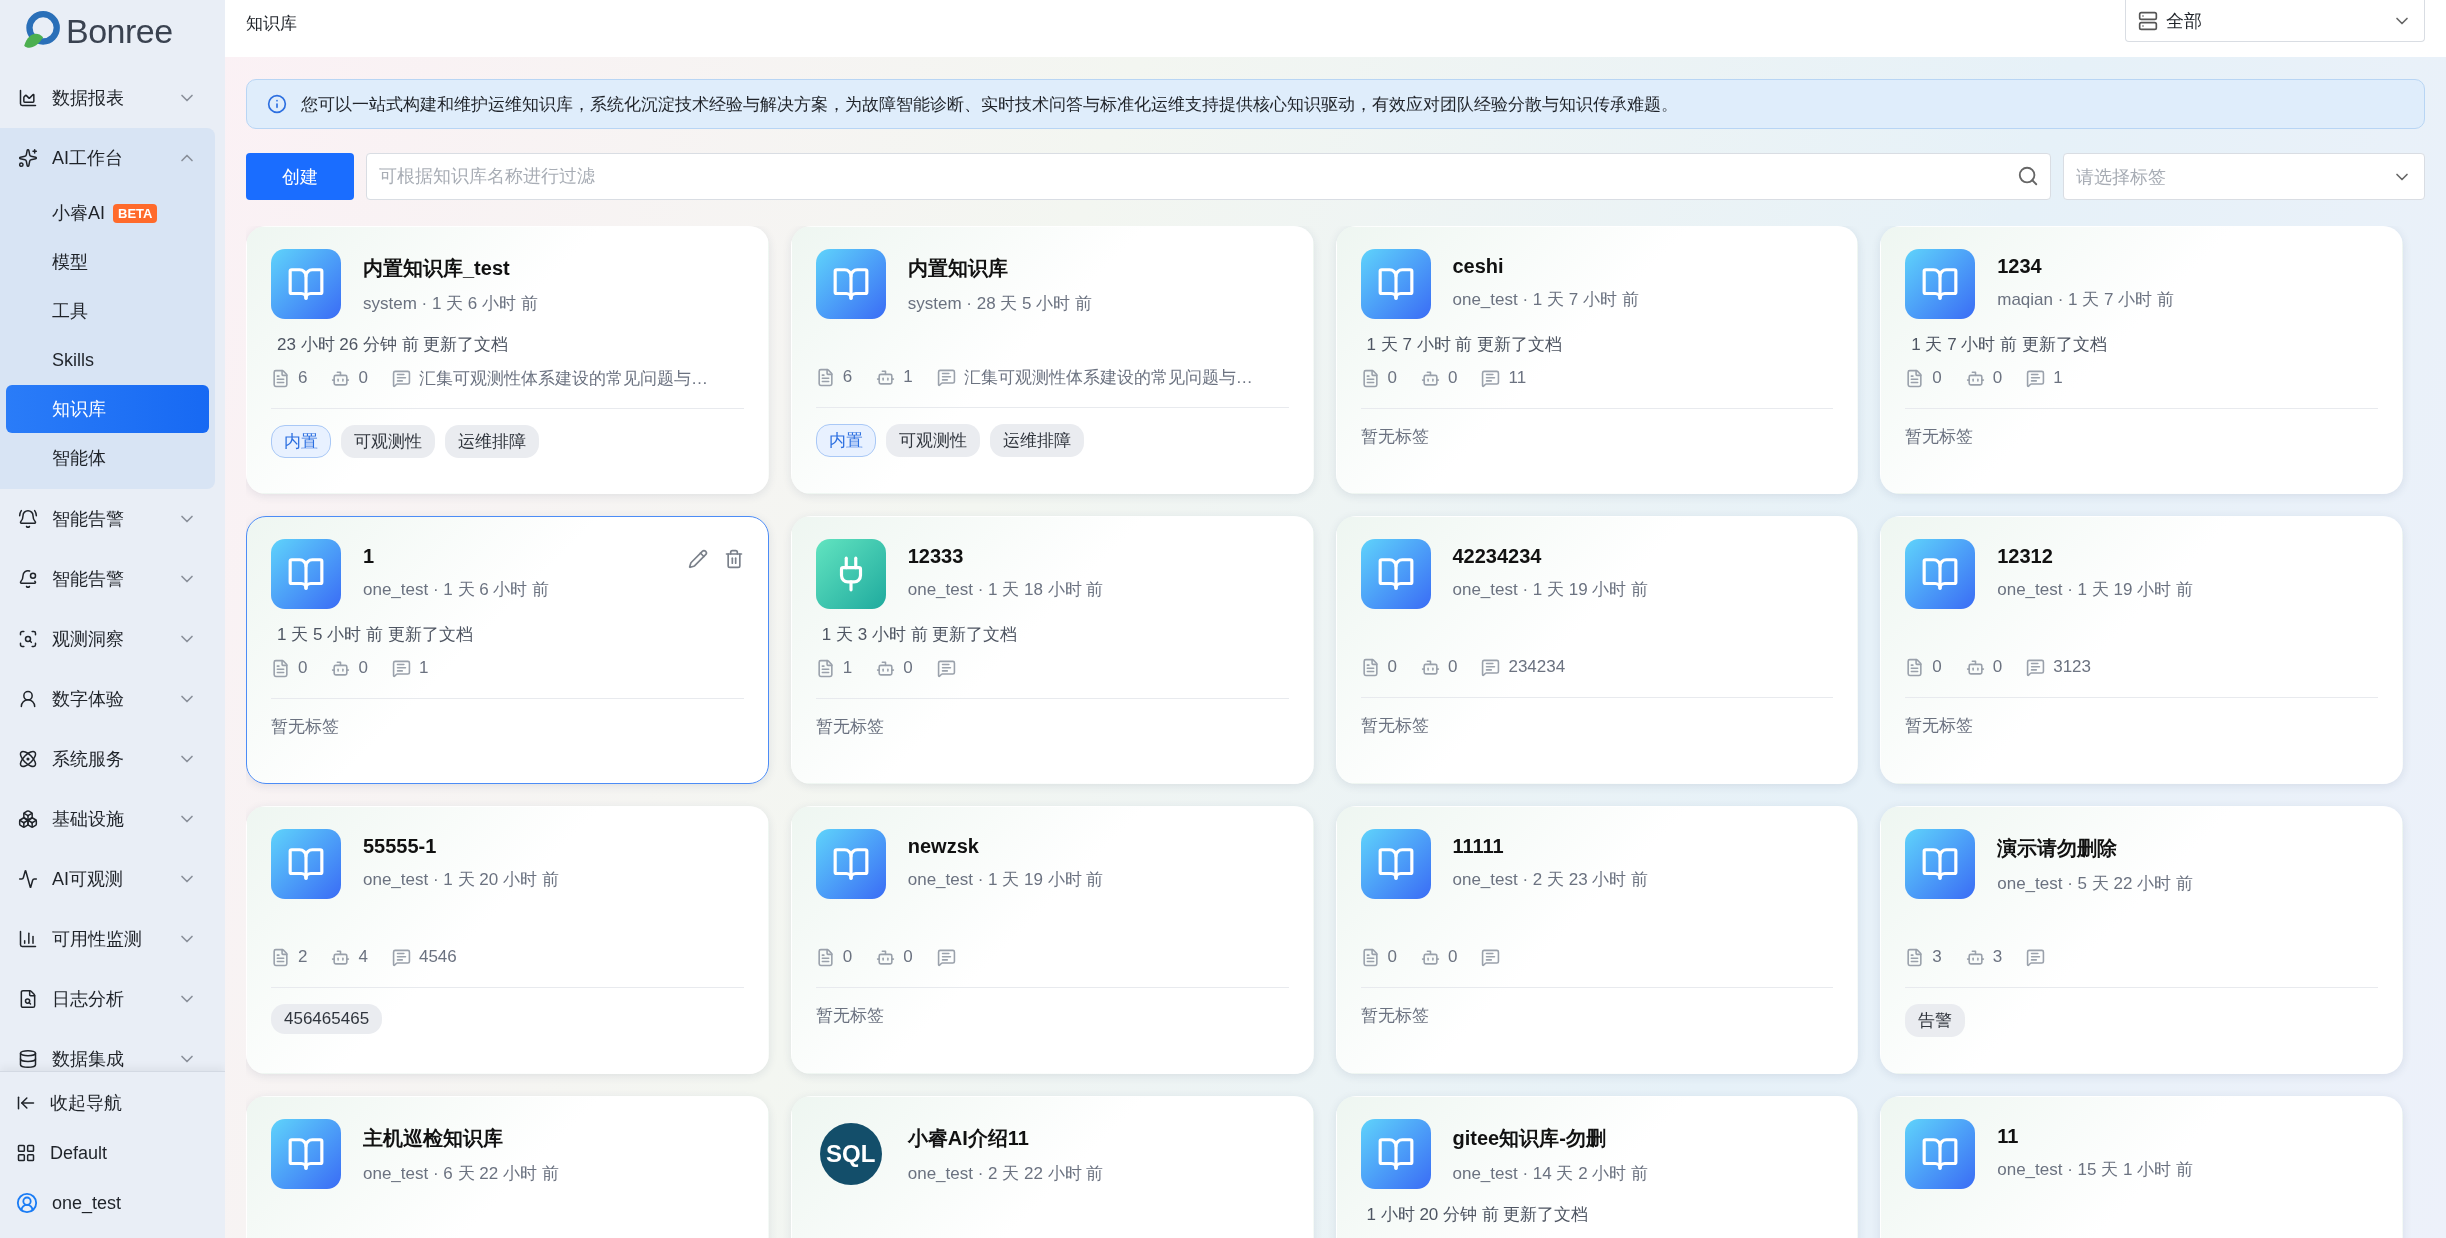  I want to click on card-title: 内置知识库, so click(958, 268).